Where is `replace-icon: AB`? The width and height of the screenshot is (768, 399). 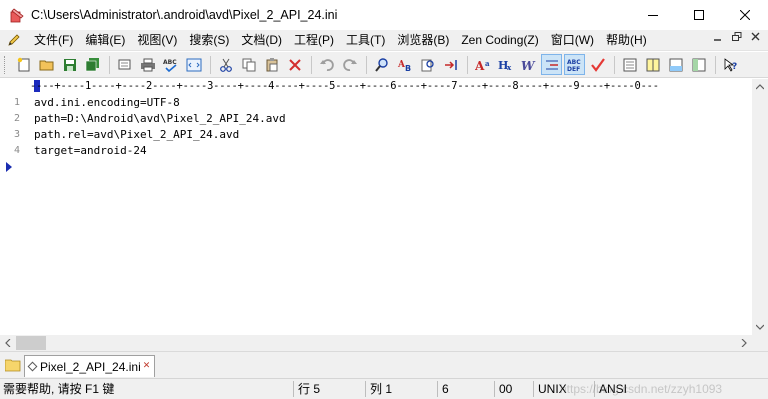 replace-icon: AB is located at coordinates (404, 64).